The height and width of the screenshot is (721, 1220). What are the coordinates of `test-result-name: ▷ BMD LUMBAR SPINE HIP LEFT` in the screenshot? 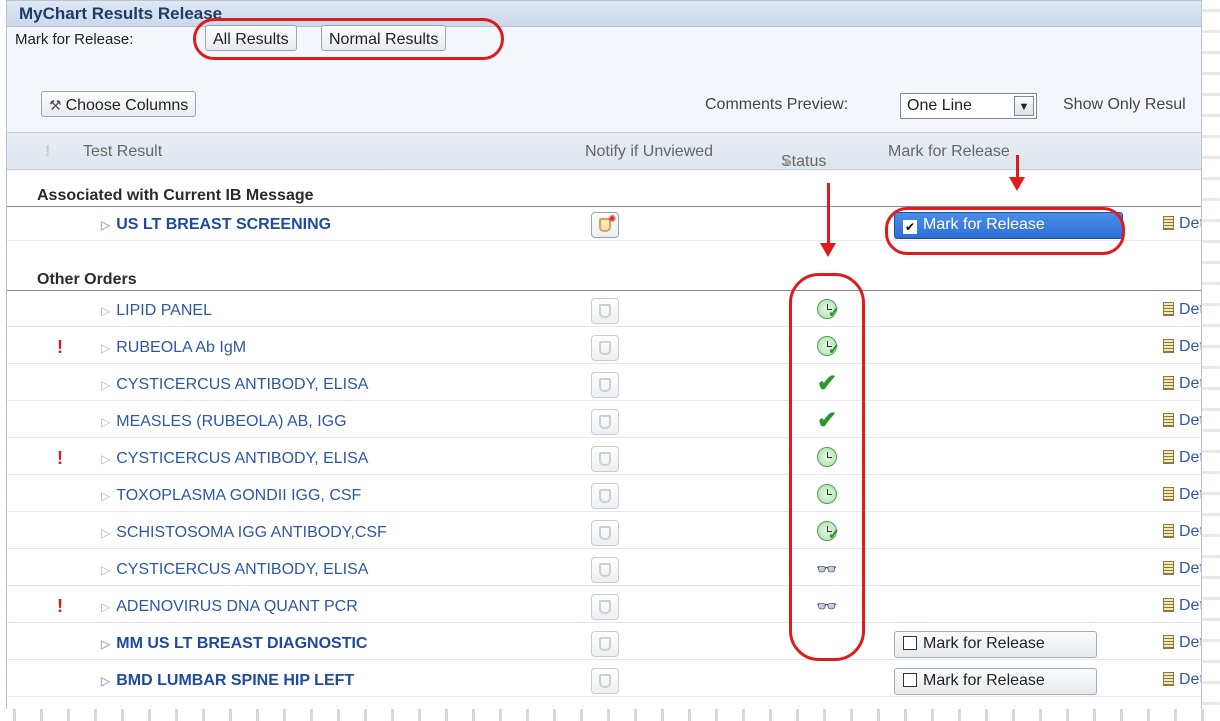 It's located at (227, 681).